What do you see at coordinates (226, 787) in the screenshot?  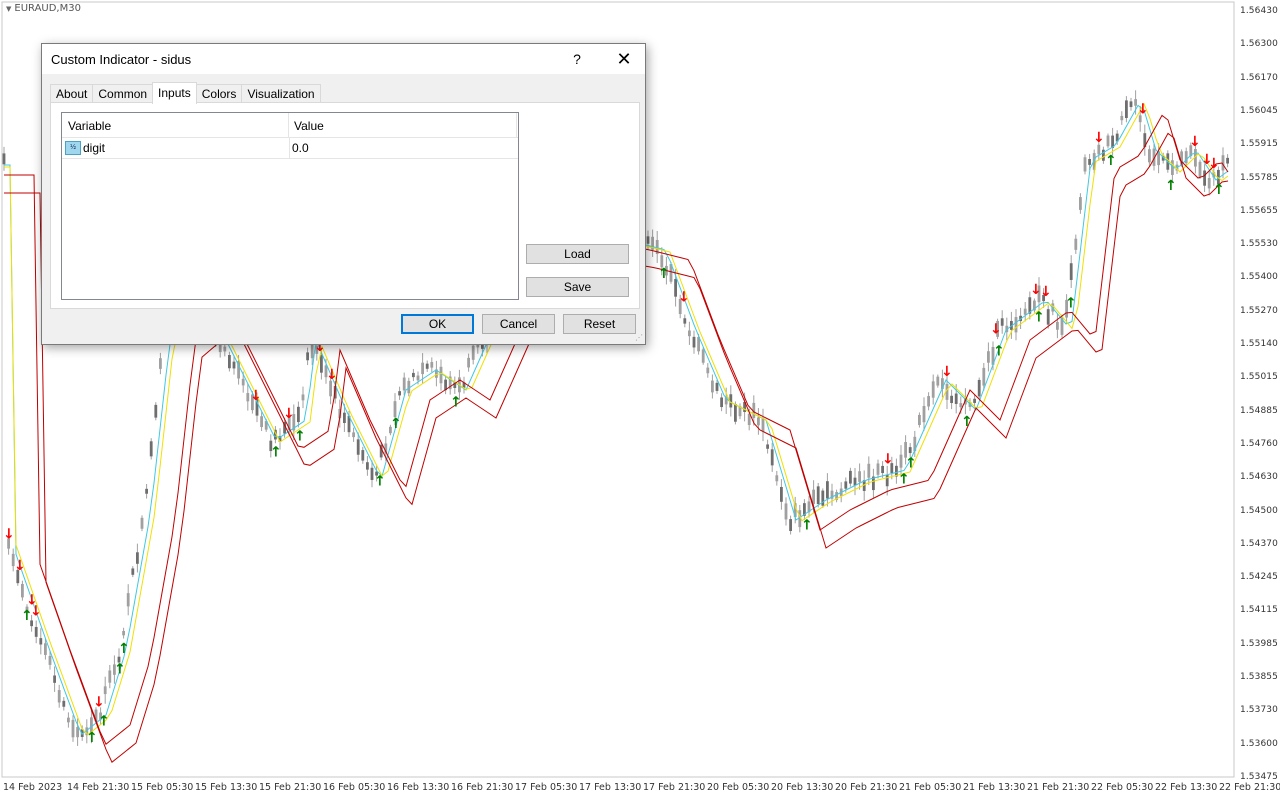 I see `time-tick-label: 15 Feb 13:30` at bounding box center [226, 787].